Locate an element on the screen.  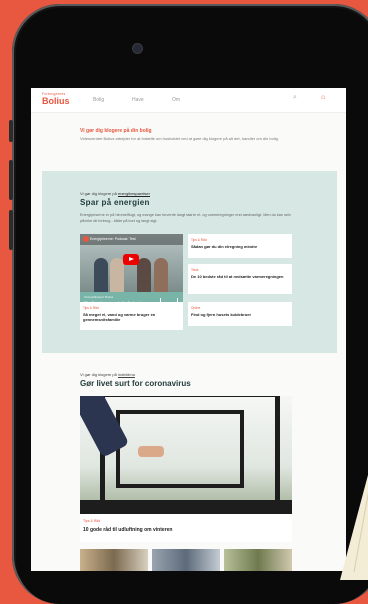
logo-wordmark: Bolius is located at coordinates (56, 100).